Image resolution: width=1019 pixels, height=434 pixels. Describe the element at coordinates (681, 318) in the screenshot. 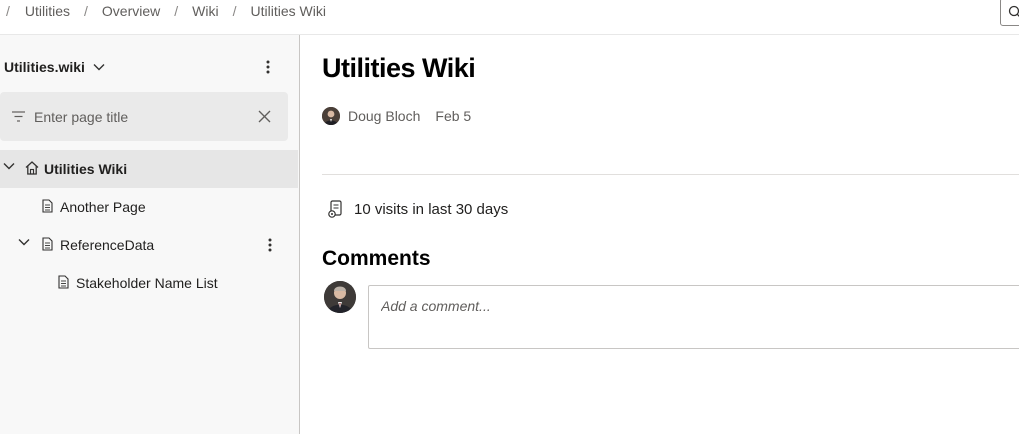

I see `comment-input` at that location.